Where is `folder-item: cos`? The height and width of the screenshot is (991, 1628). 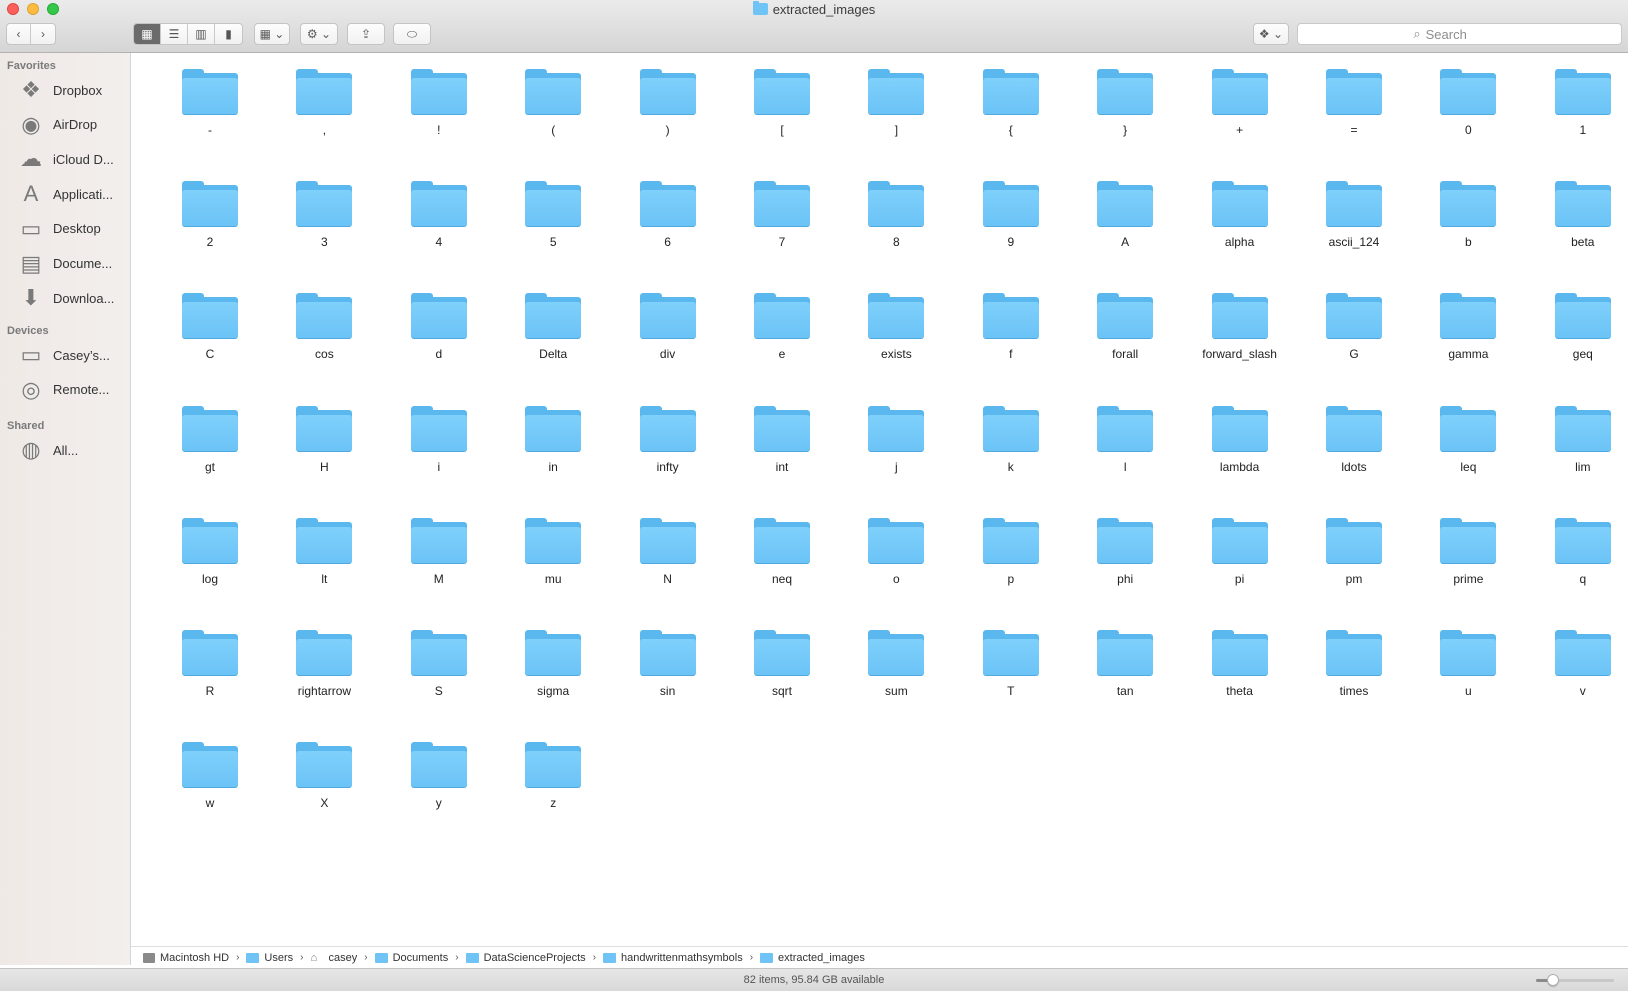
folder-item: cos is located at coordinates (324, 331).